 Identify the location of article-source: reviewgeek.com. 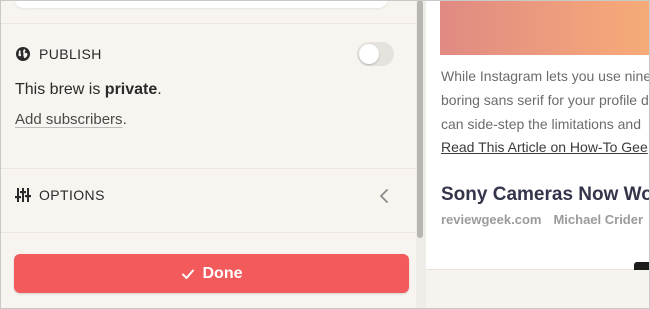
(491, 219).